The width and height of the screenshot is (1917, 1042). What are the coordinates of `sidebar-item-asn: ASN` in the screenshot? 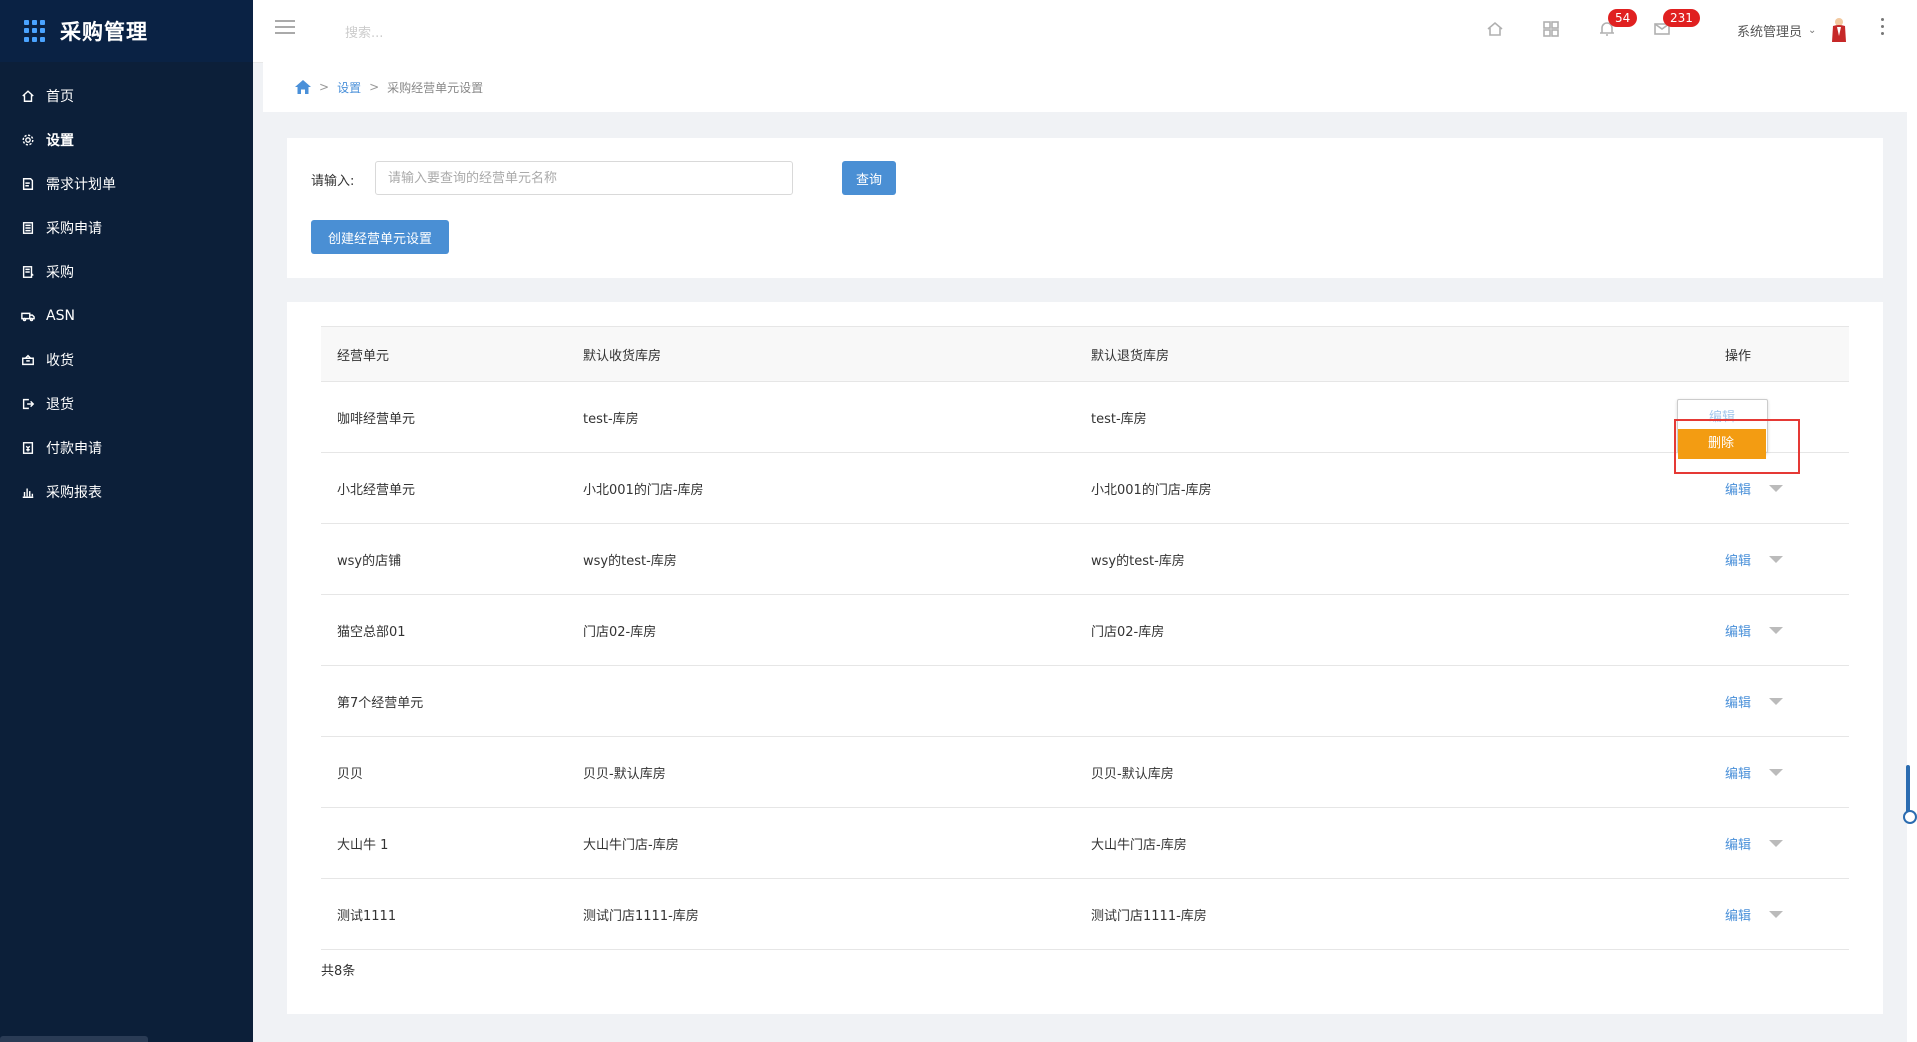 It's located at (126, 316).